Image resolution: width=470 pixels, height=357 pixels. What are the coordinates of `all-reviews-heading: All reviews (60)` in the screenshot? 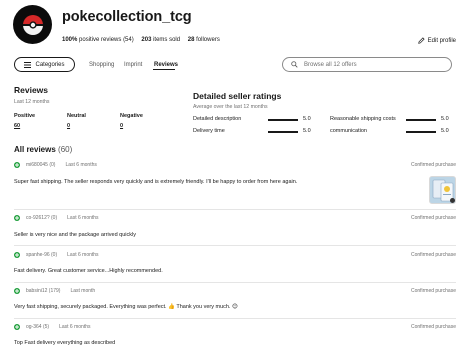 It's located at (43, 149).